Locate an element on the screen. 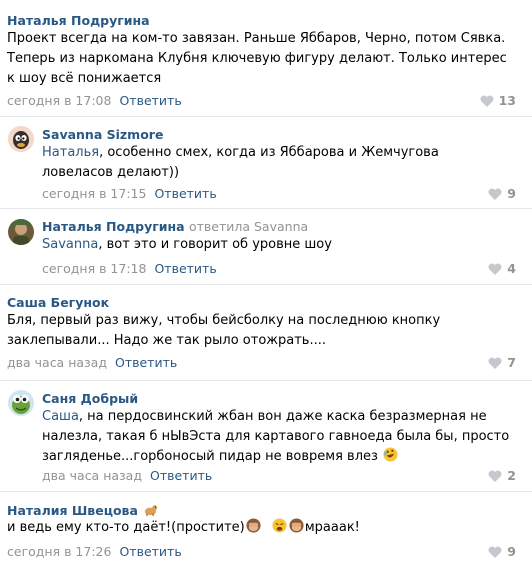 The image size is (532, 571). mention-link: Savanna is located at coordinates (70, 244).